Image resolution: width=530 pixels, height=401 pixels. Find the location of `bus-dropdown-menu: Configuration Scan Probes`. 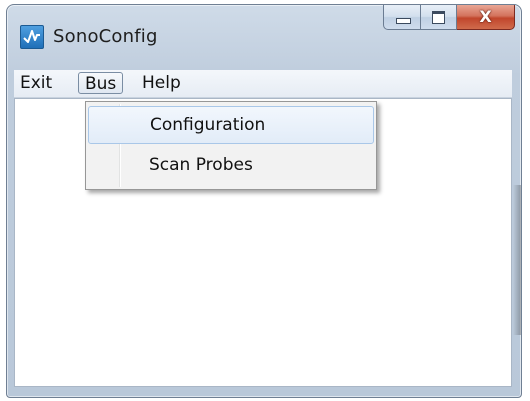

bus-dropdown-menu: Configuration Scan Probes is located at coordinates (231, 145).